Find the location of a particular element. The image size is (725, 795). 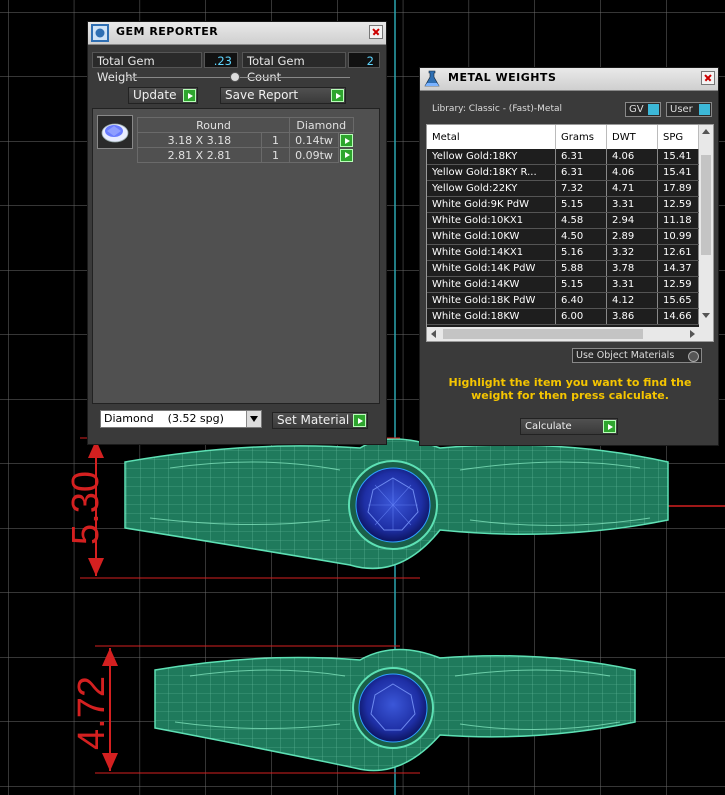

dimension-bottom-label: 4.72 is located at coordinates (92, 713).